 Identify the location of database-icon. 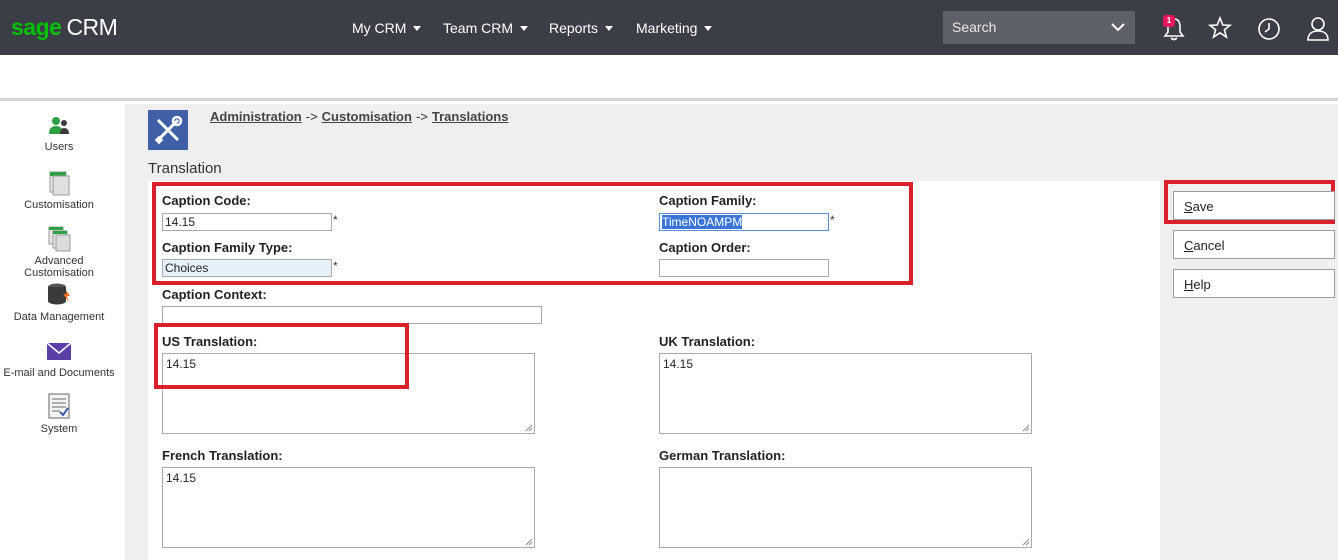
(59, 294).